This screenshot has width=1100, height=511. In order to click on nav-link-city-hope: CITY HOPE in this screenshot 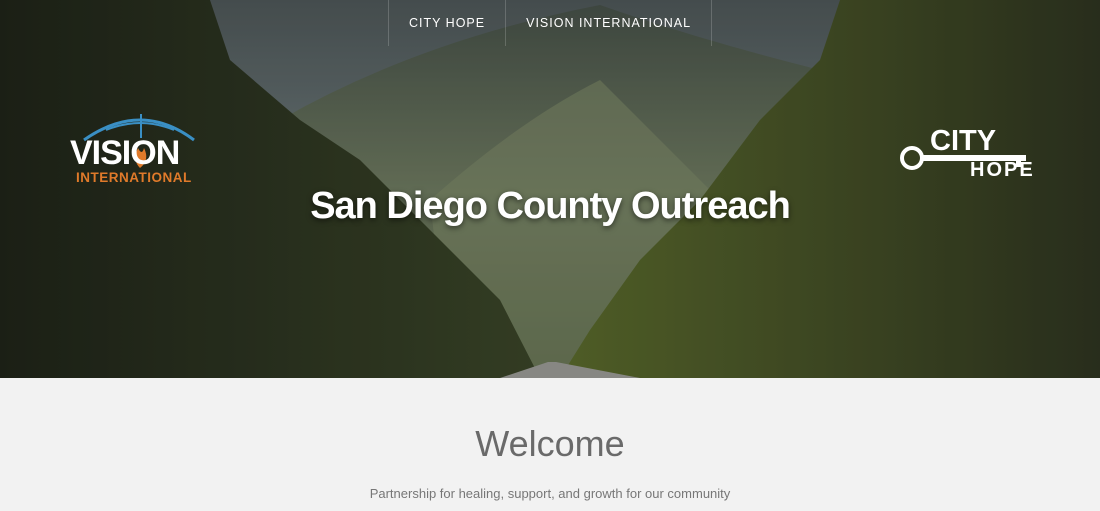, I will do `click(447, 23)`.